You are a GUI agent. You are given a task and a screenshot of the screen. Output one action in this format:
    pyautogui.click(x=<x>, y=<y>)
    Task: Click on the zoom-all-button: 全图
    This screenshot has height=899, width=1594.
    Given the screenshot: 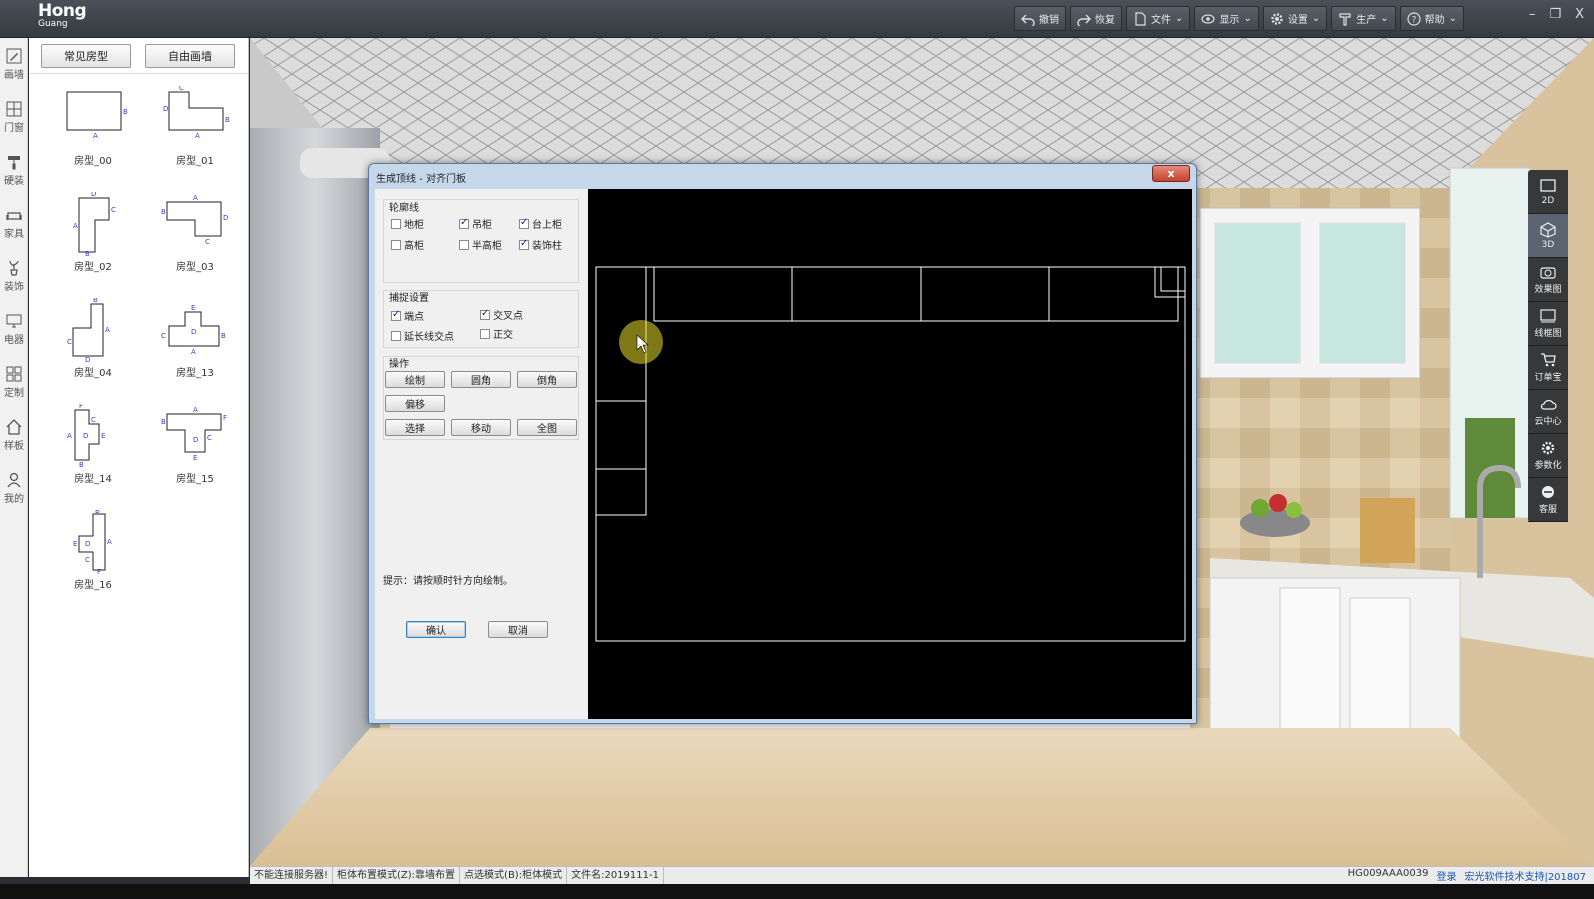 What is the action you would take?
    pyautogui.click(x=547, y=427)
    